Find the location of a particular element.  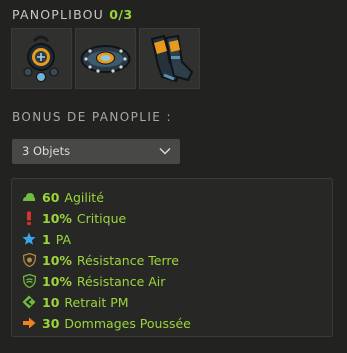

bonus-row-earth-resistance: 10% Résistance Terre is located at coordinates (100, 260).